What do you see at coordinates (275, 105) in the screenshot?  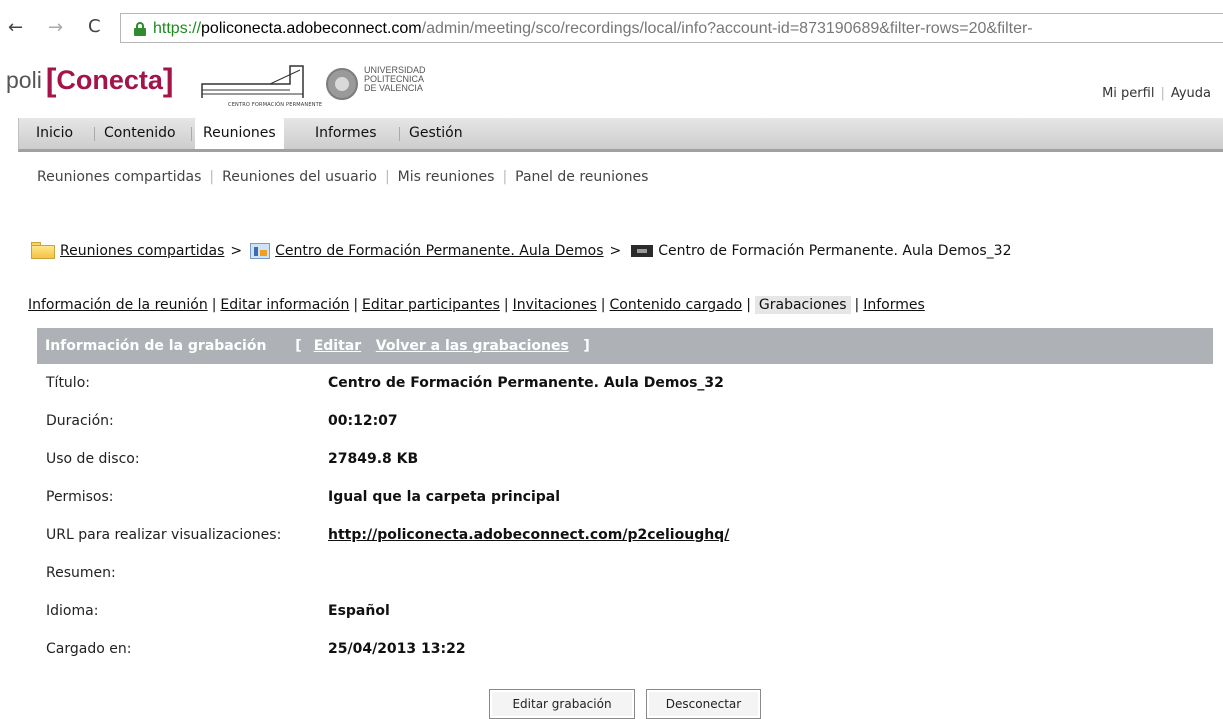 I see `logo-subtitle: CENTRO FORMACIÓN PERMANENTE` at bounding box center [275, 105].